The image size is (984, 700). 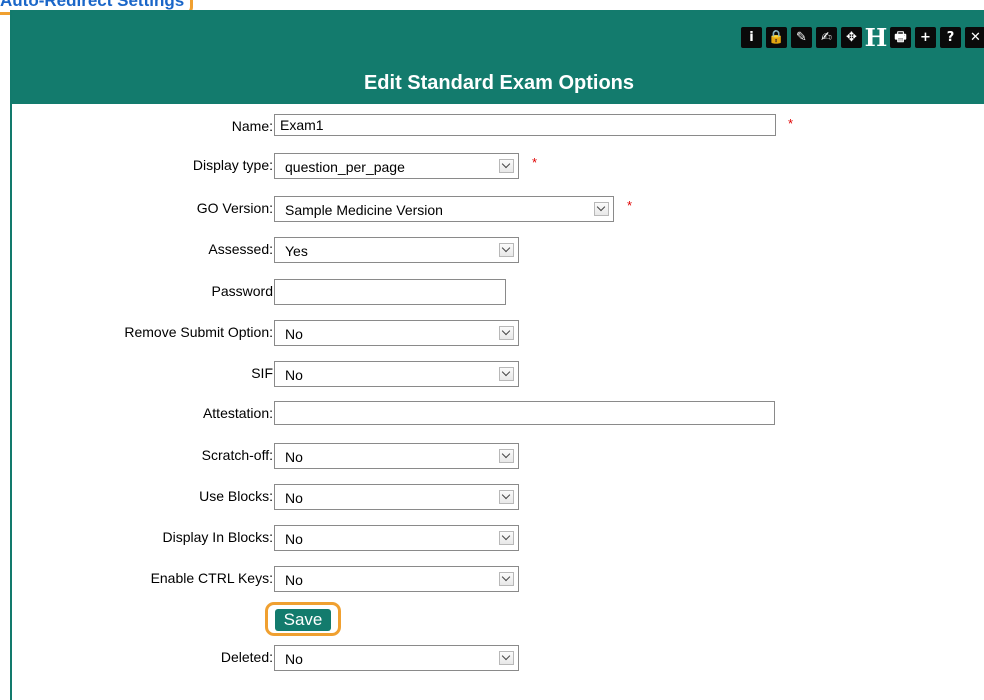 I want to click on display-blocks-value: No, so click(x=294, y=539).